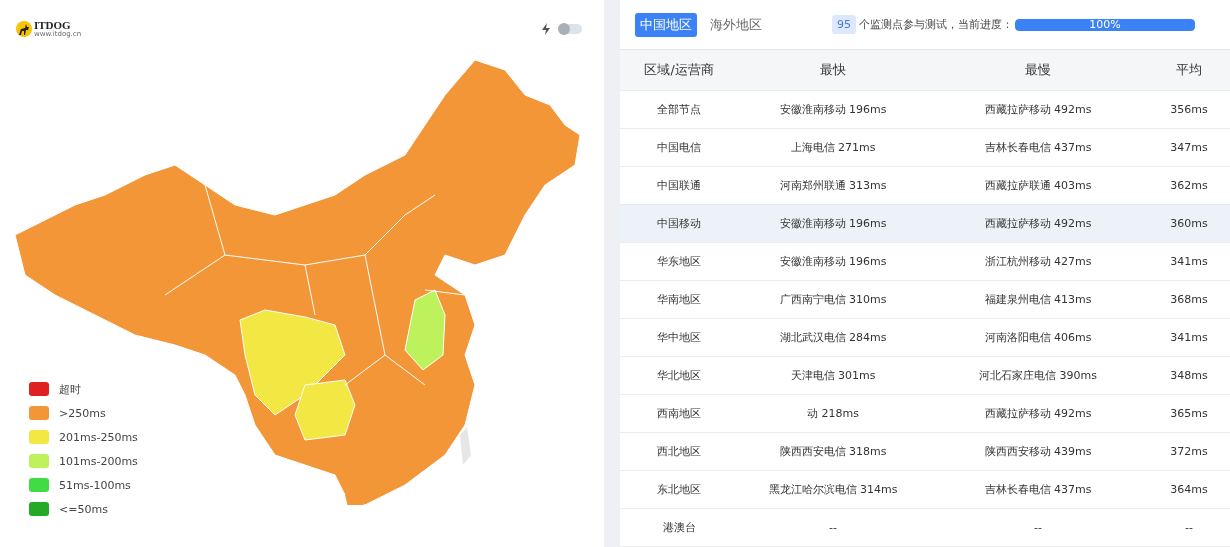  Describe the element at coordinates (833, 413) in the screenshot. I see `table-cell-text: 动 218ms` at that location.